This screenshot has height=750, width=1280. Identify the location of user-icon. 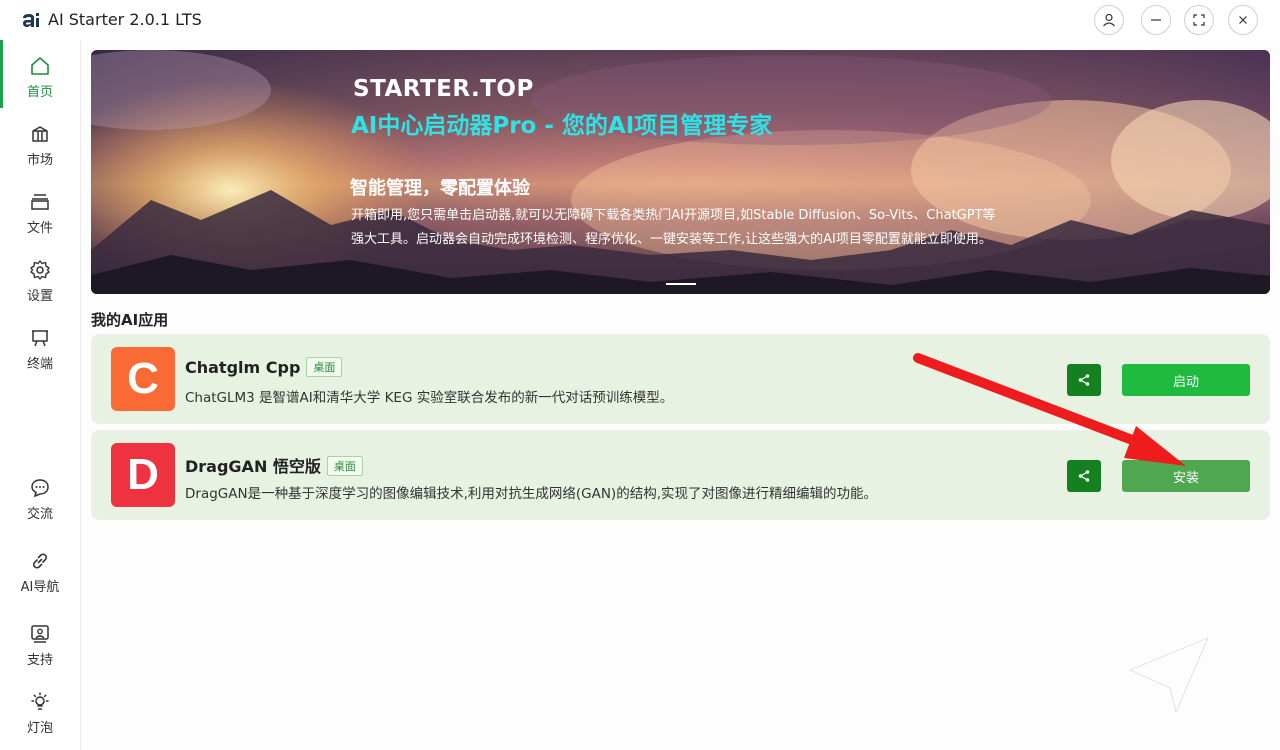
(1109, 20).